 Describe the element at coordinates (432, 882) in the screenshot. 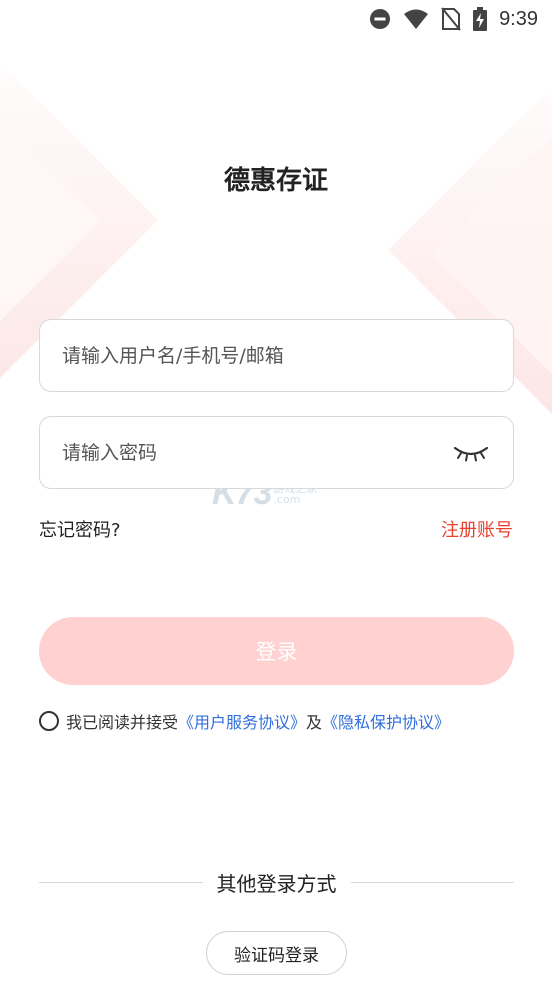

I see `divider-line-right` at that location.